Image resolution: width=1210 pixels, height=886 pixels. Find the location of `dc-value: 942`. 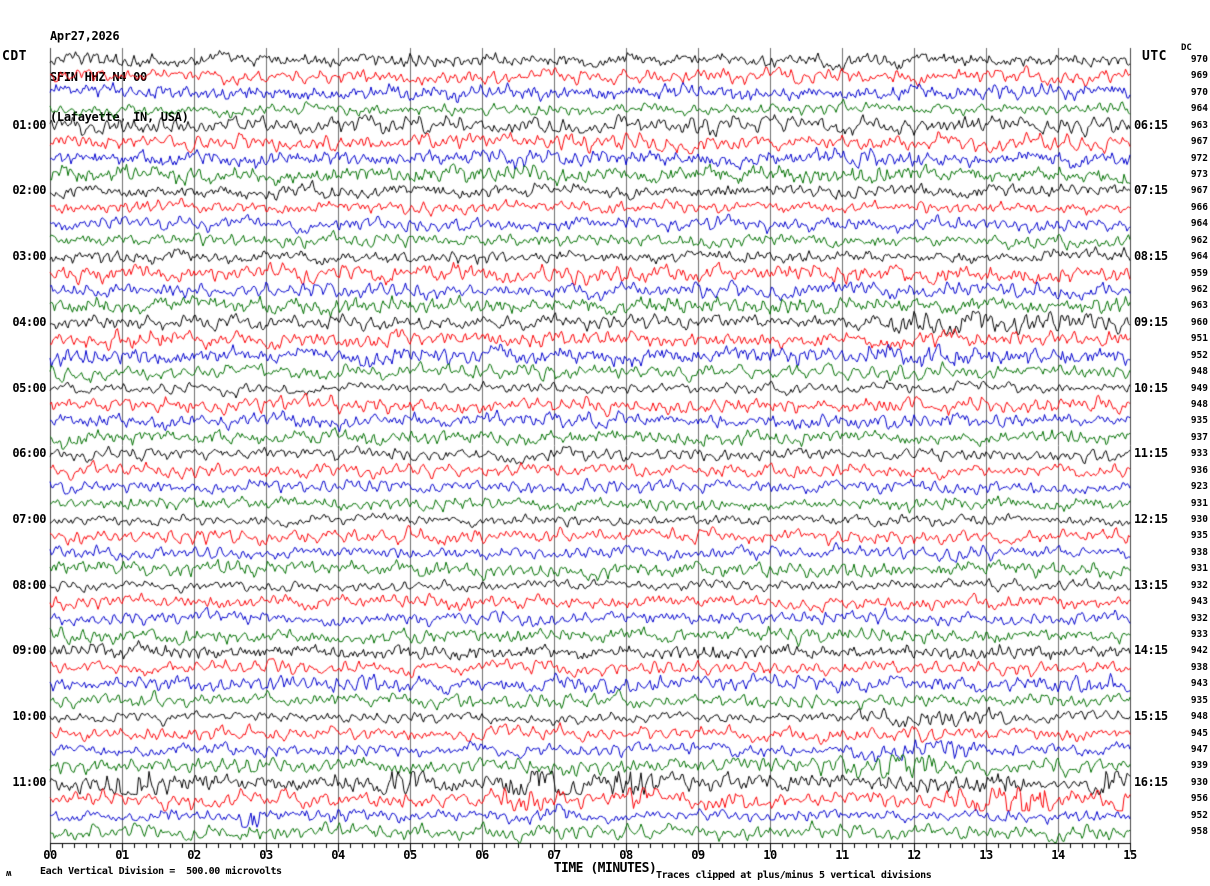

dc-value: 942 is located at coordinates (1199, 651).